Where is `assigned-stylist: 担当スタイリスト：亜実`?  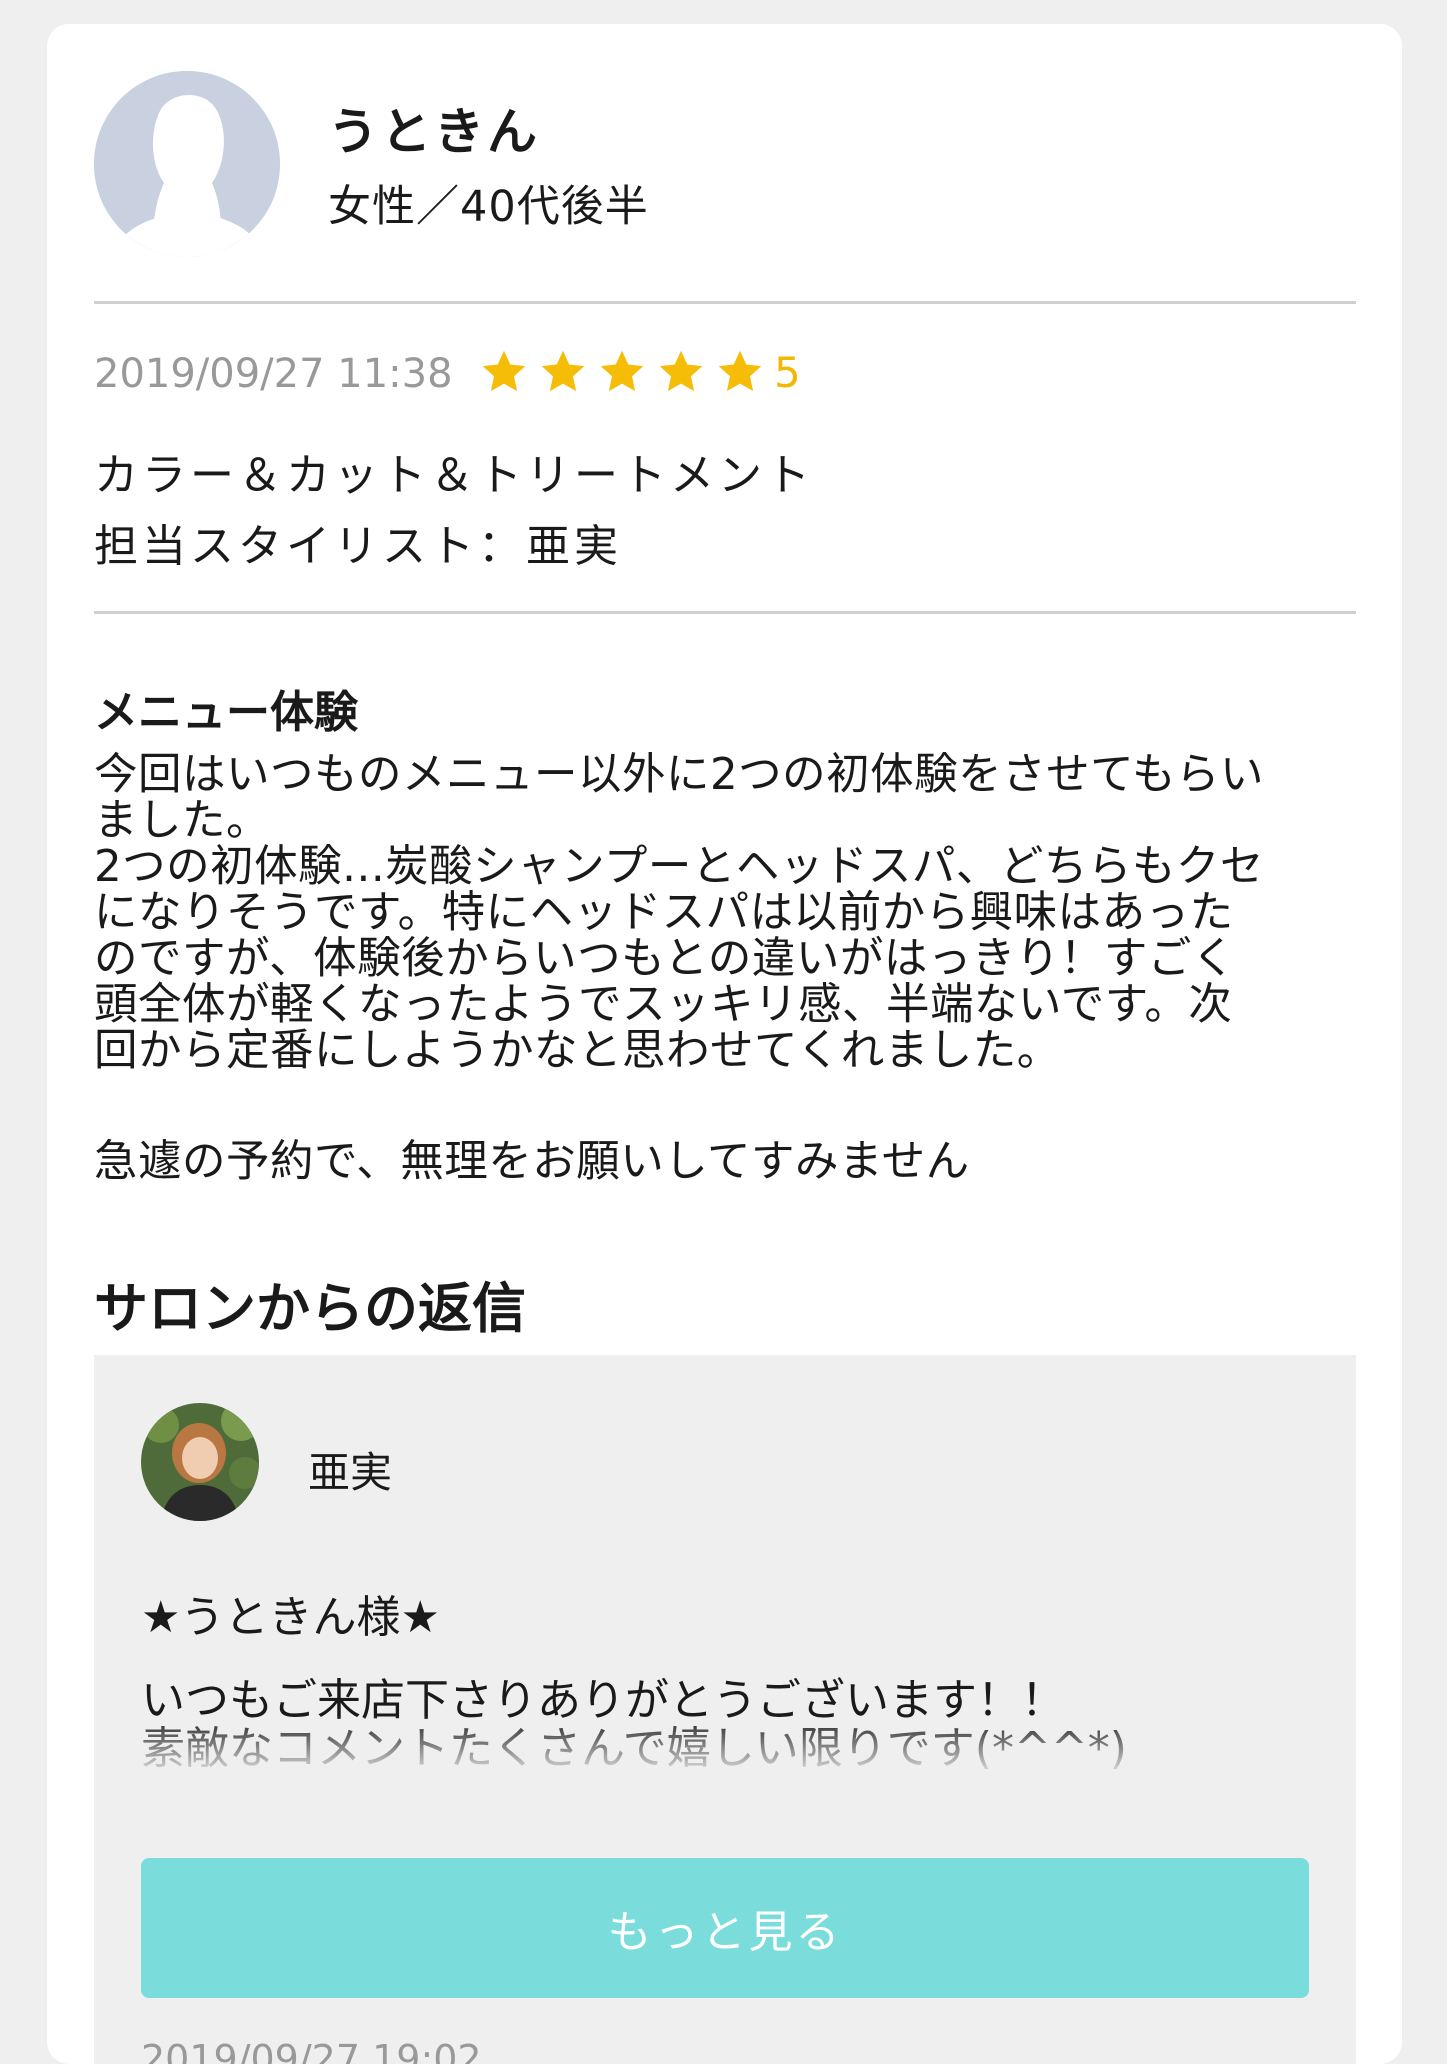
assigned-stylist: 担当スタイリスト：亜実 is located at coordinates (358, 546).